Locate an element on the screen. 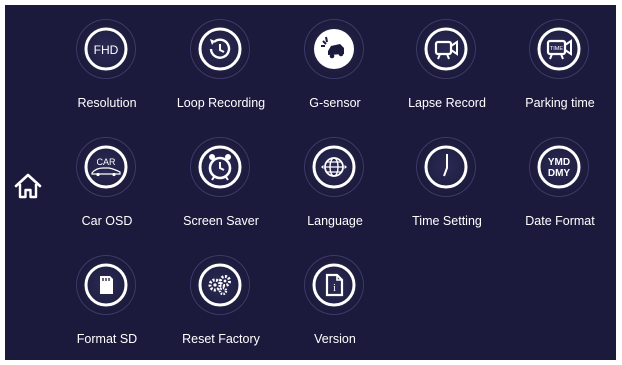 This screenshot has height=365, width=622. loop-recording-icon-ring is located at coordinates (220, 49).